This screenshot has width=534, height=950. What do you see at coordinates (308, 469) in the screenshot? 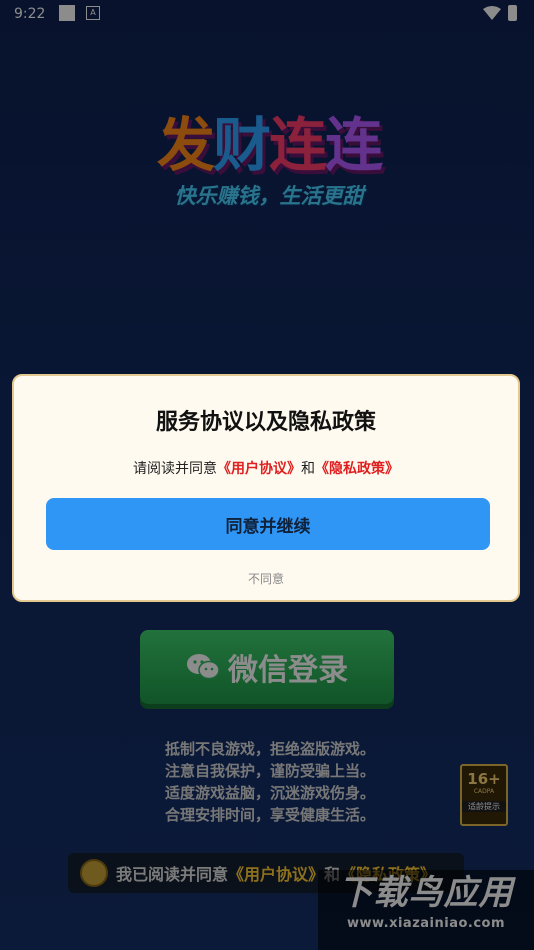
I see `dialog-message-and: 和` at bounding box center [308, 469].